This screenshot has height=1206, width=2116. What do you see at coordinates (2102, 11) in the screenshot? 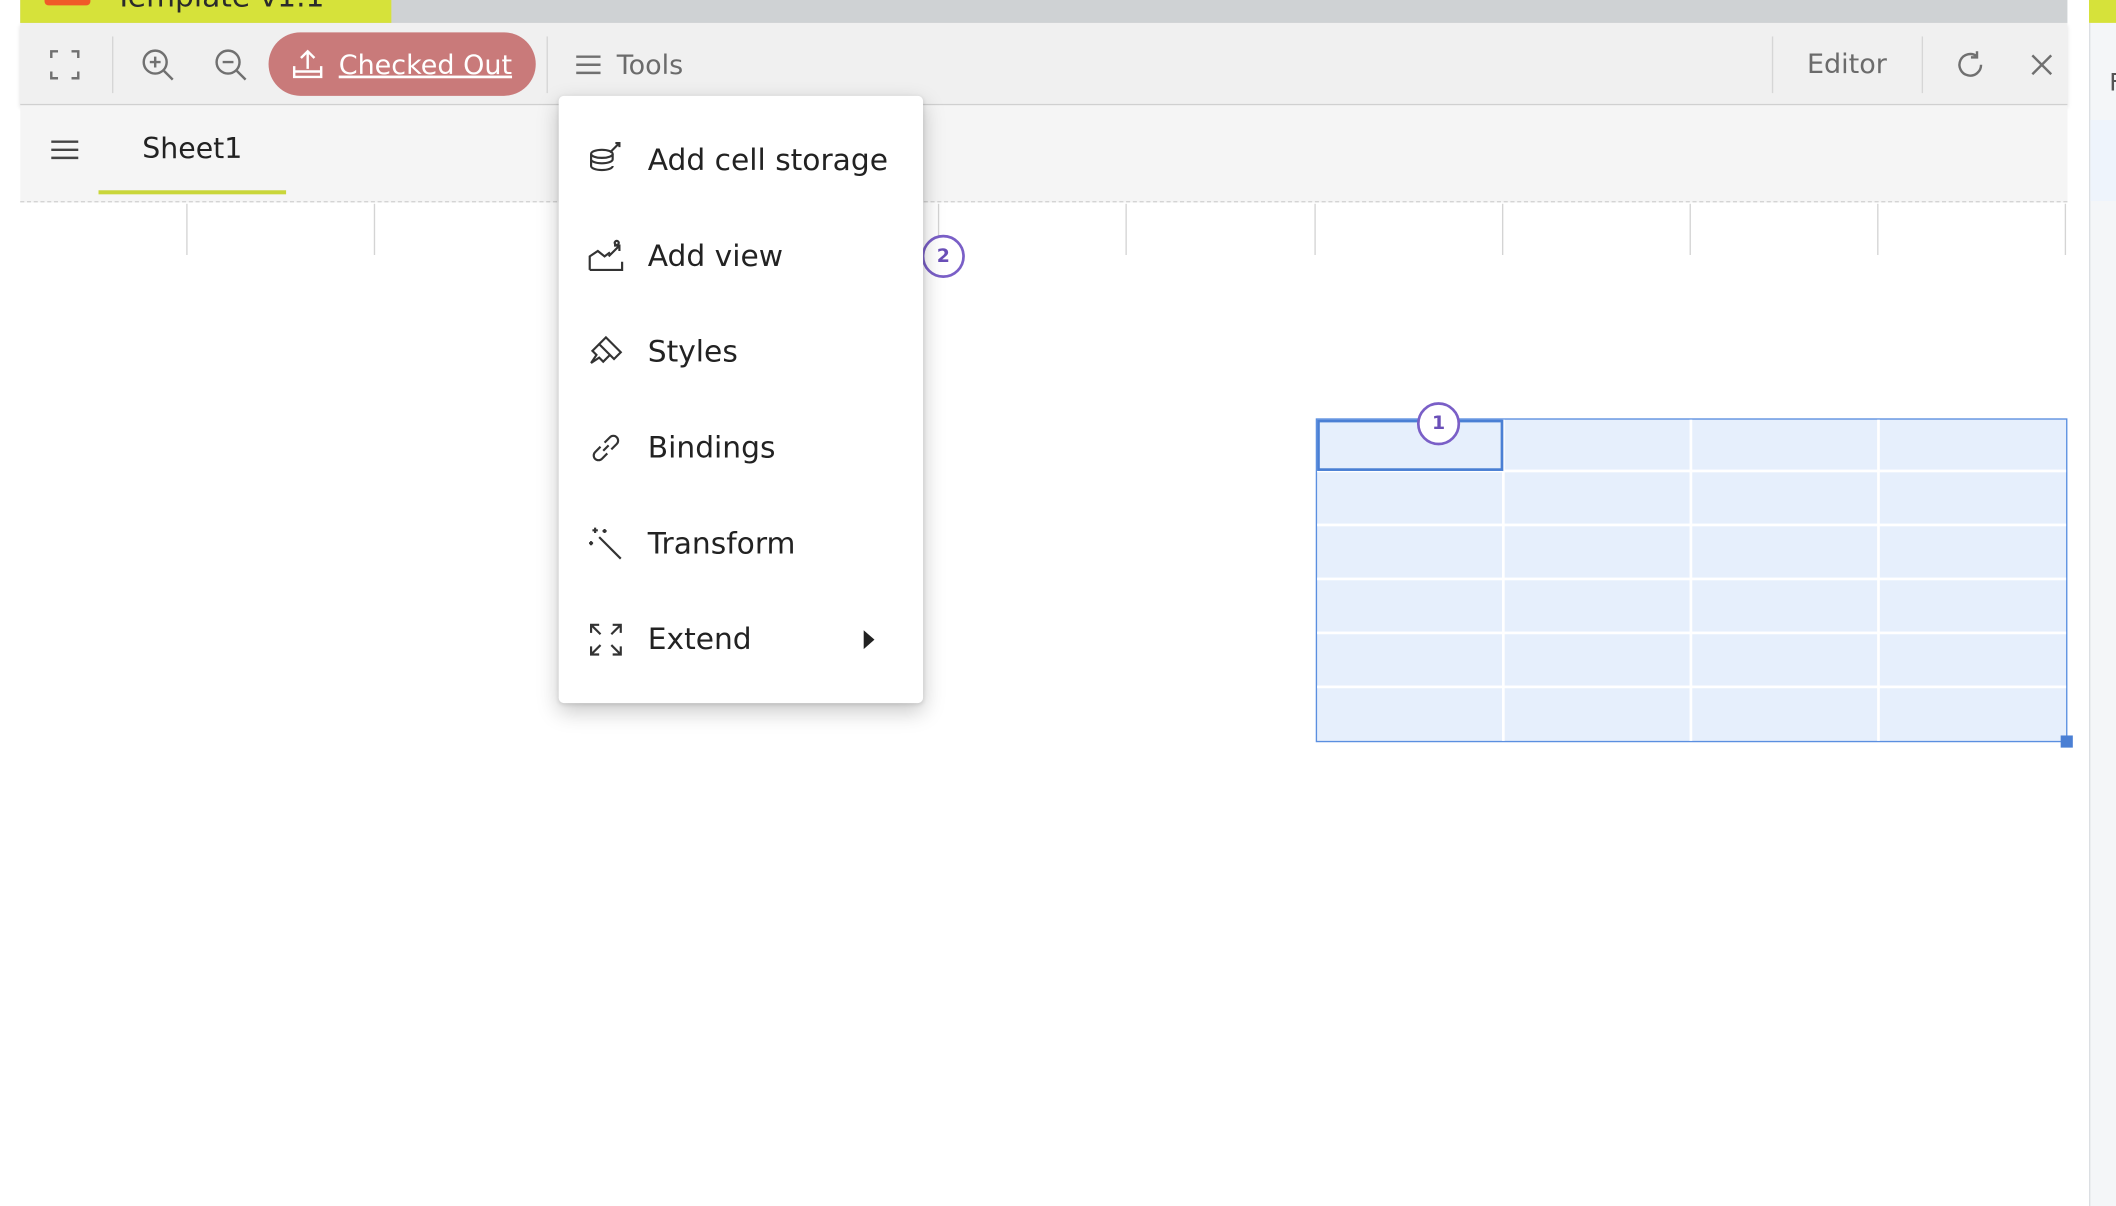
I see `side-panel-tab` at bounding box center [2102, 11].